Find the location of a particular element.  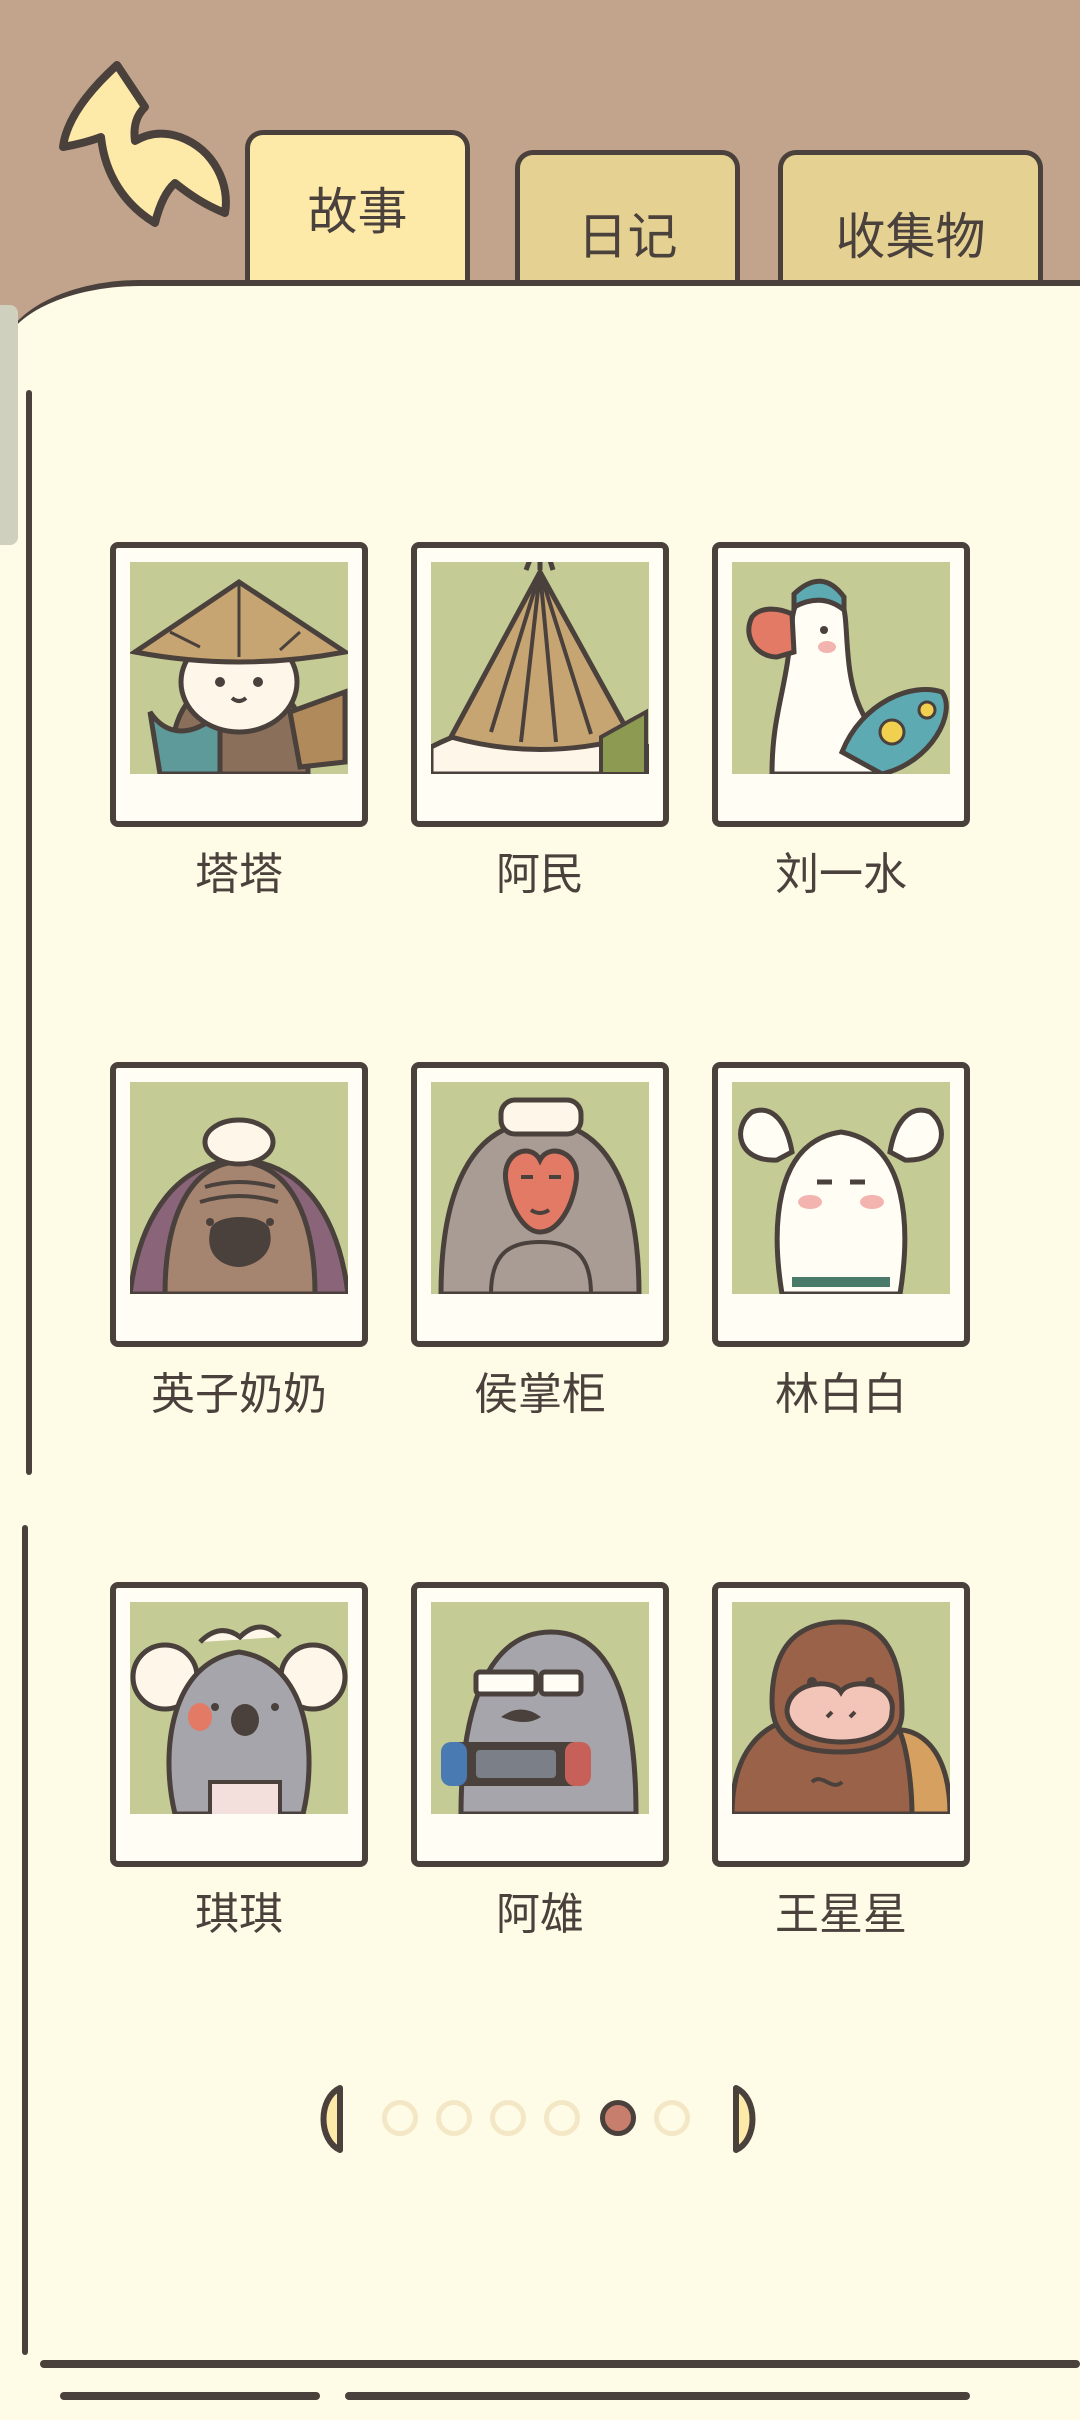

character-card-axiong is located at coordinates (540, 1724).